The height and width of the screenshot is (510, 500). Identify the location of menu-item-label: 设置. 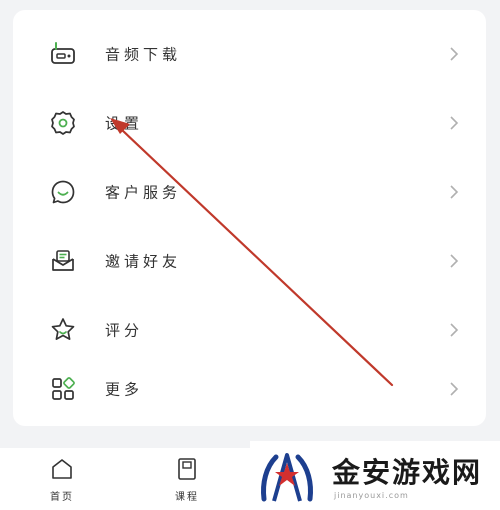
(124, 123).